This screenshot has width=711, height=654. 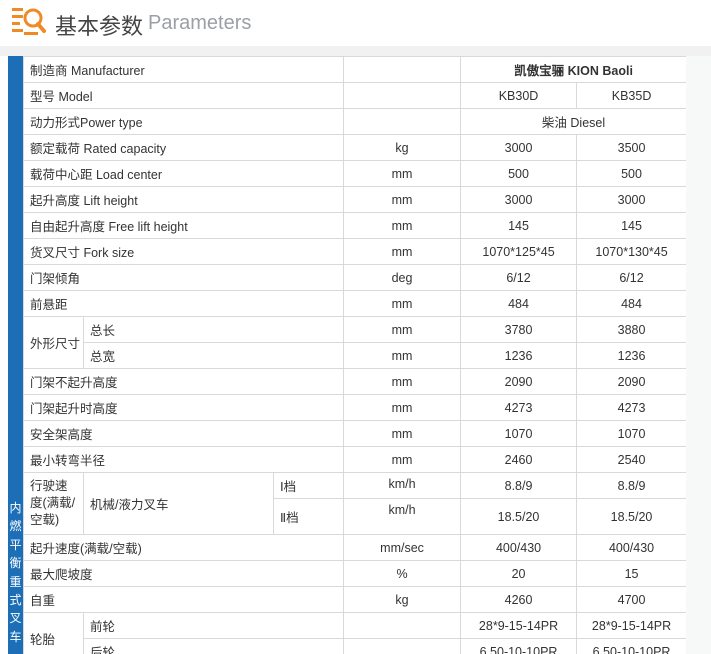 I want to click on value-cell: 6/12, so click(x=519, y=277).